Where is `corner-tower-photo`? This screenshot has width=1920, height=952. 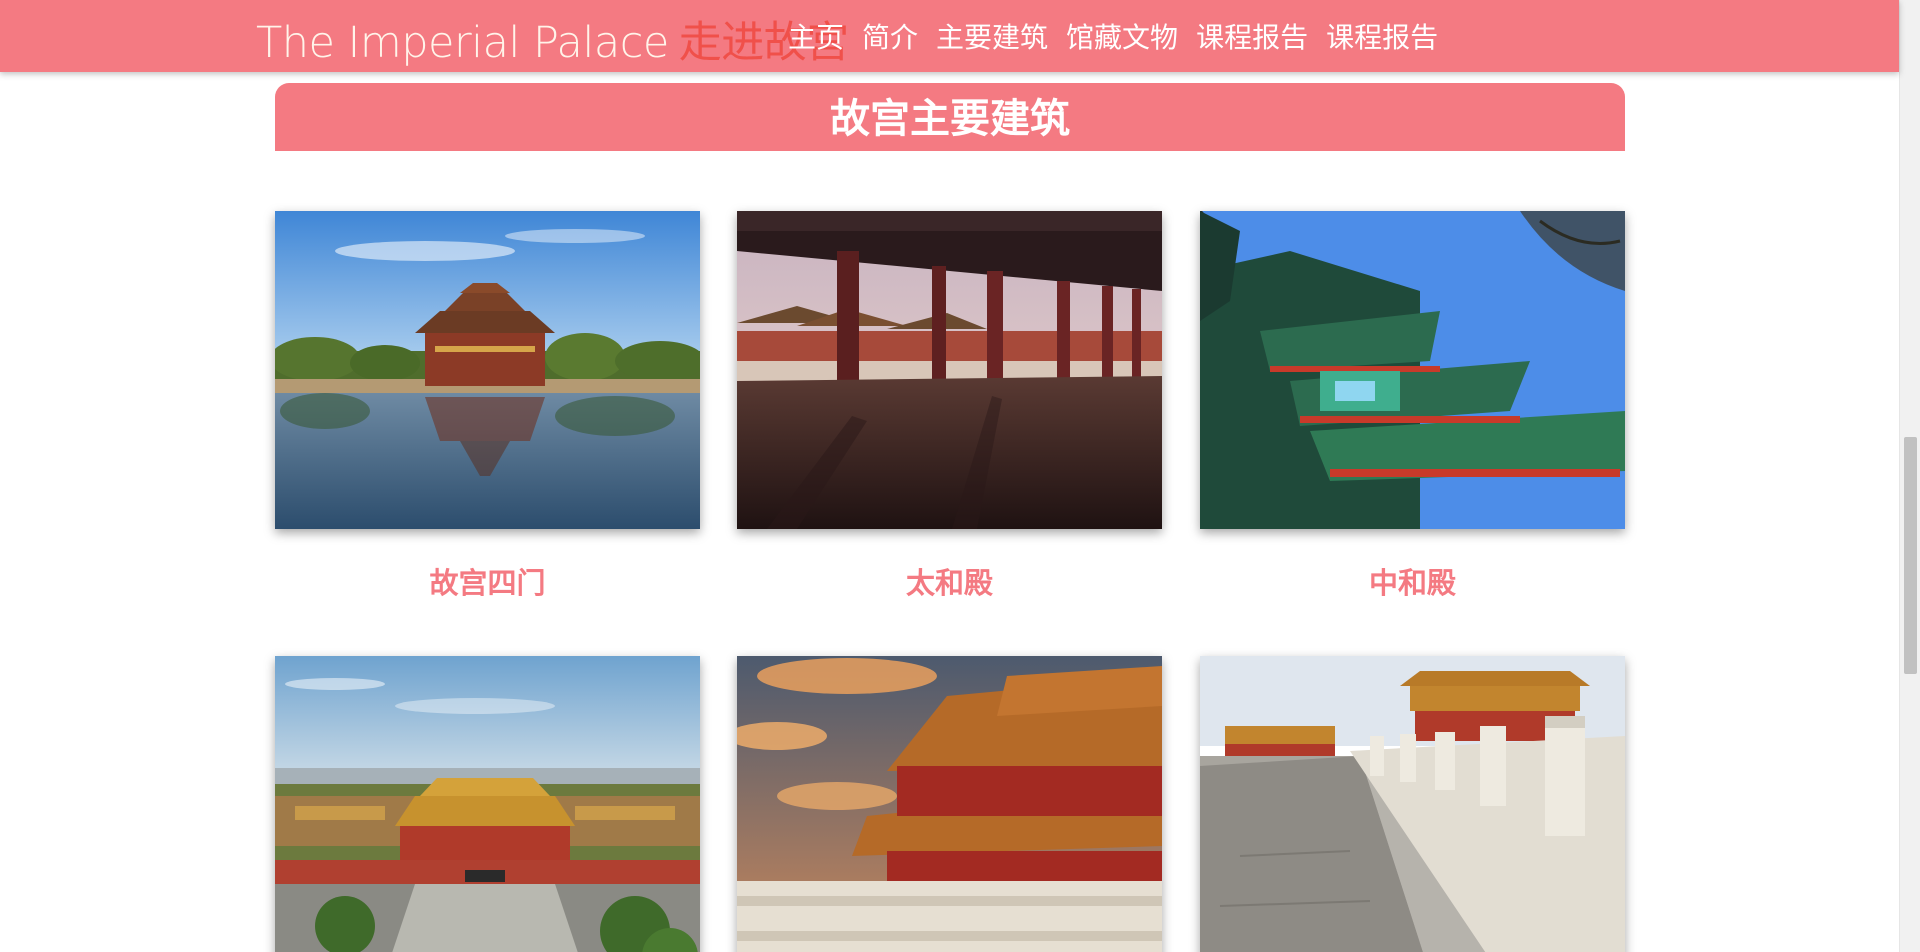 corner-tower-photo is located at coordinates (487, 370).